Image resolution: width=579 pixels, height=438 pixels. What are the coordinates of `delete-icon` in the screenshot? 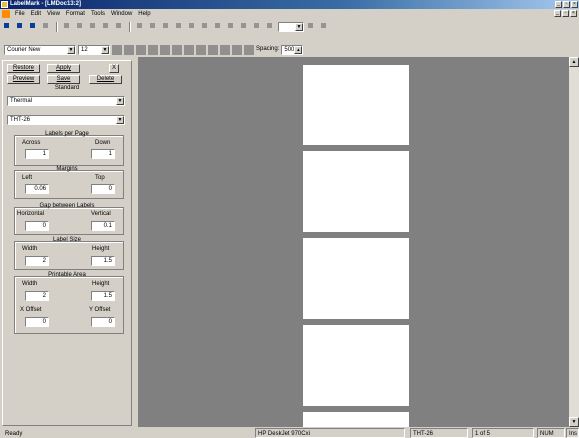 It's located at (270, 26).